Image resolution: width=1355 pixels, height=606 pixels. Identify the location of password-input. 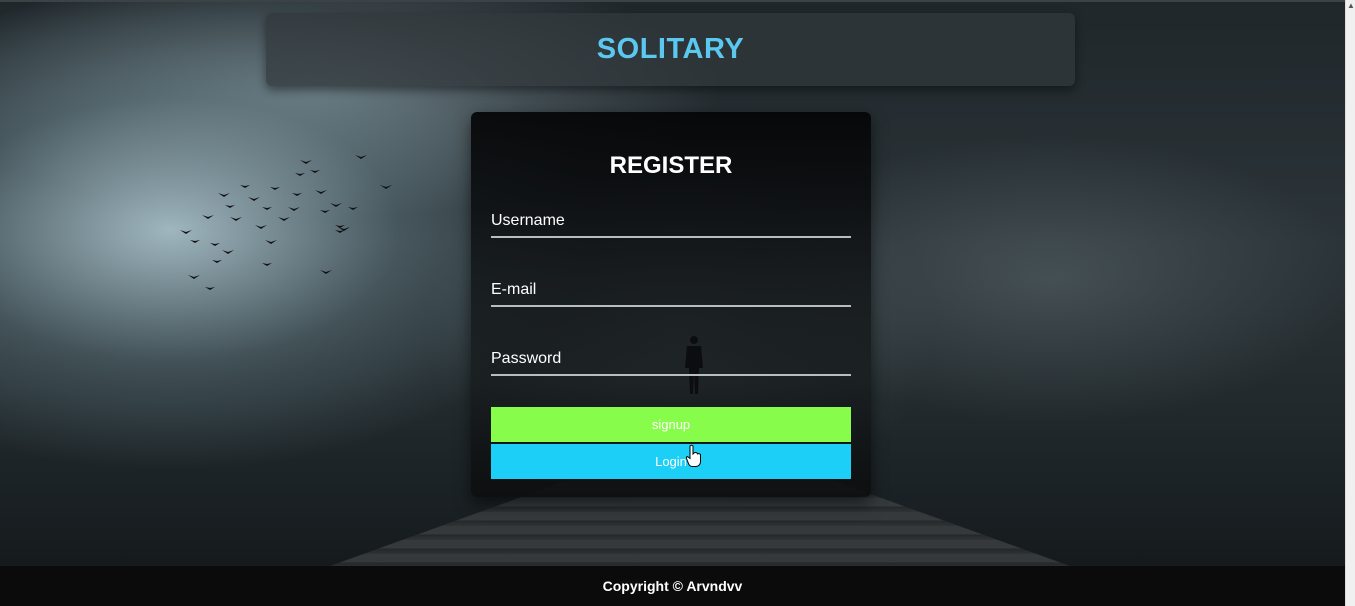
(671, 357).